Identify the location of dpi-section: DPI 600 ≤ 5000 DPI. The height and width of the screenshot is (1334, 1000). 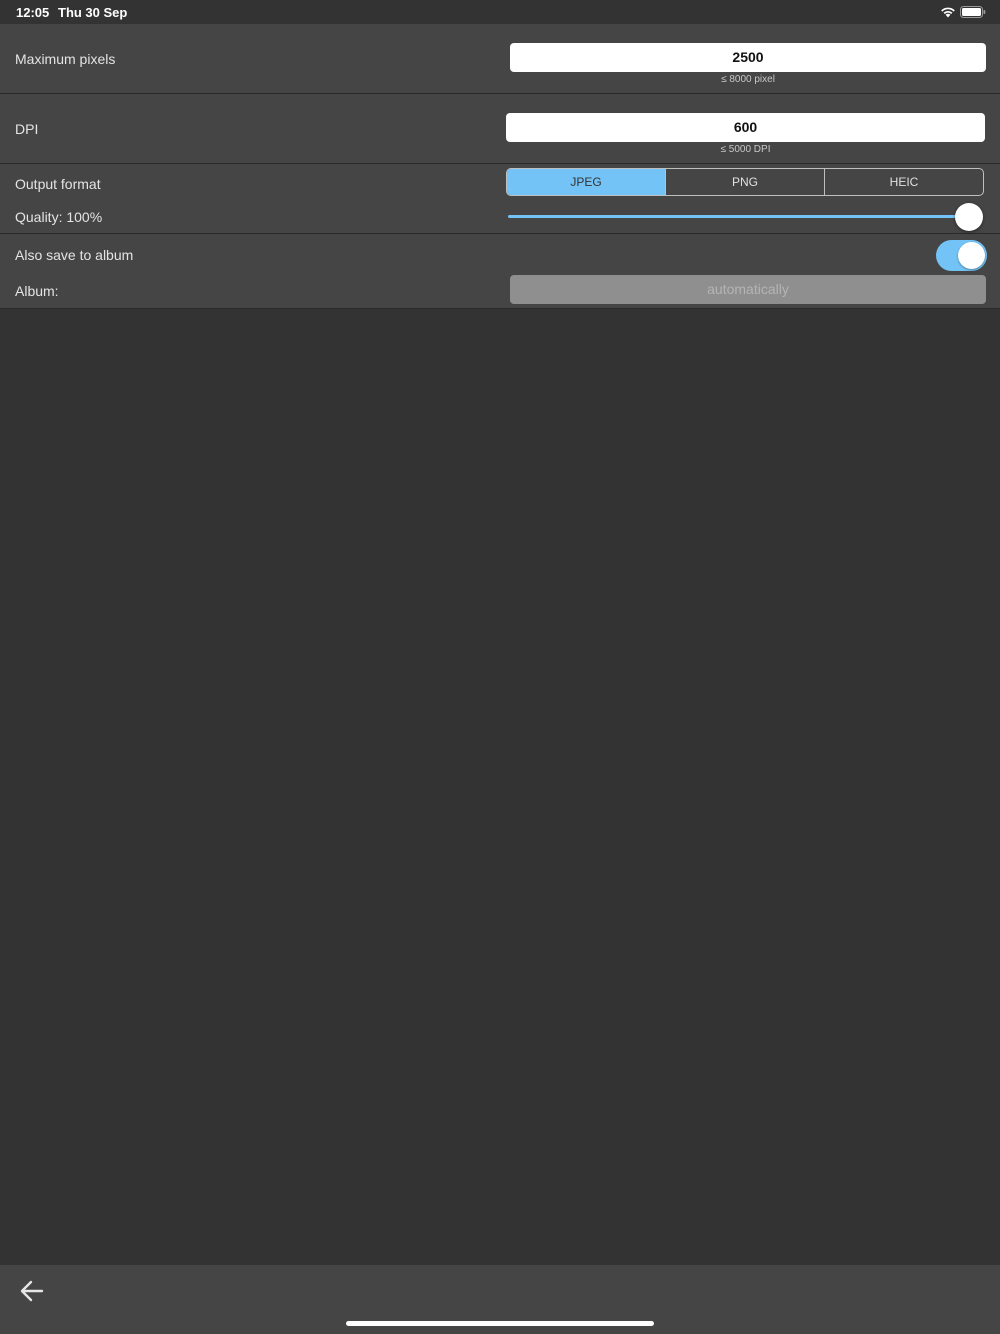
(500, 129).